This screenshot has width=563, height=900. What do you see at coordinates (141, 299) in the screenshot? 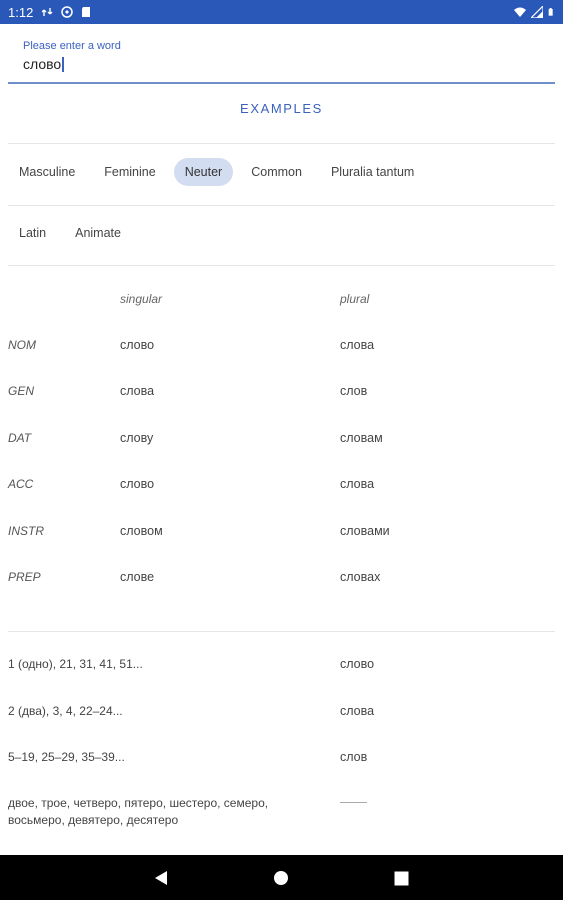
I see `singular-header: singular` at bounding box center [141, 299].